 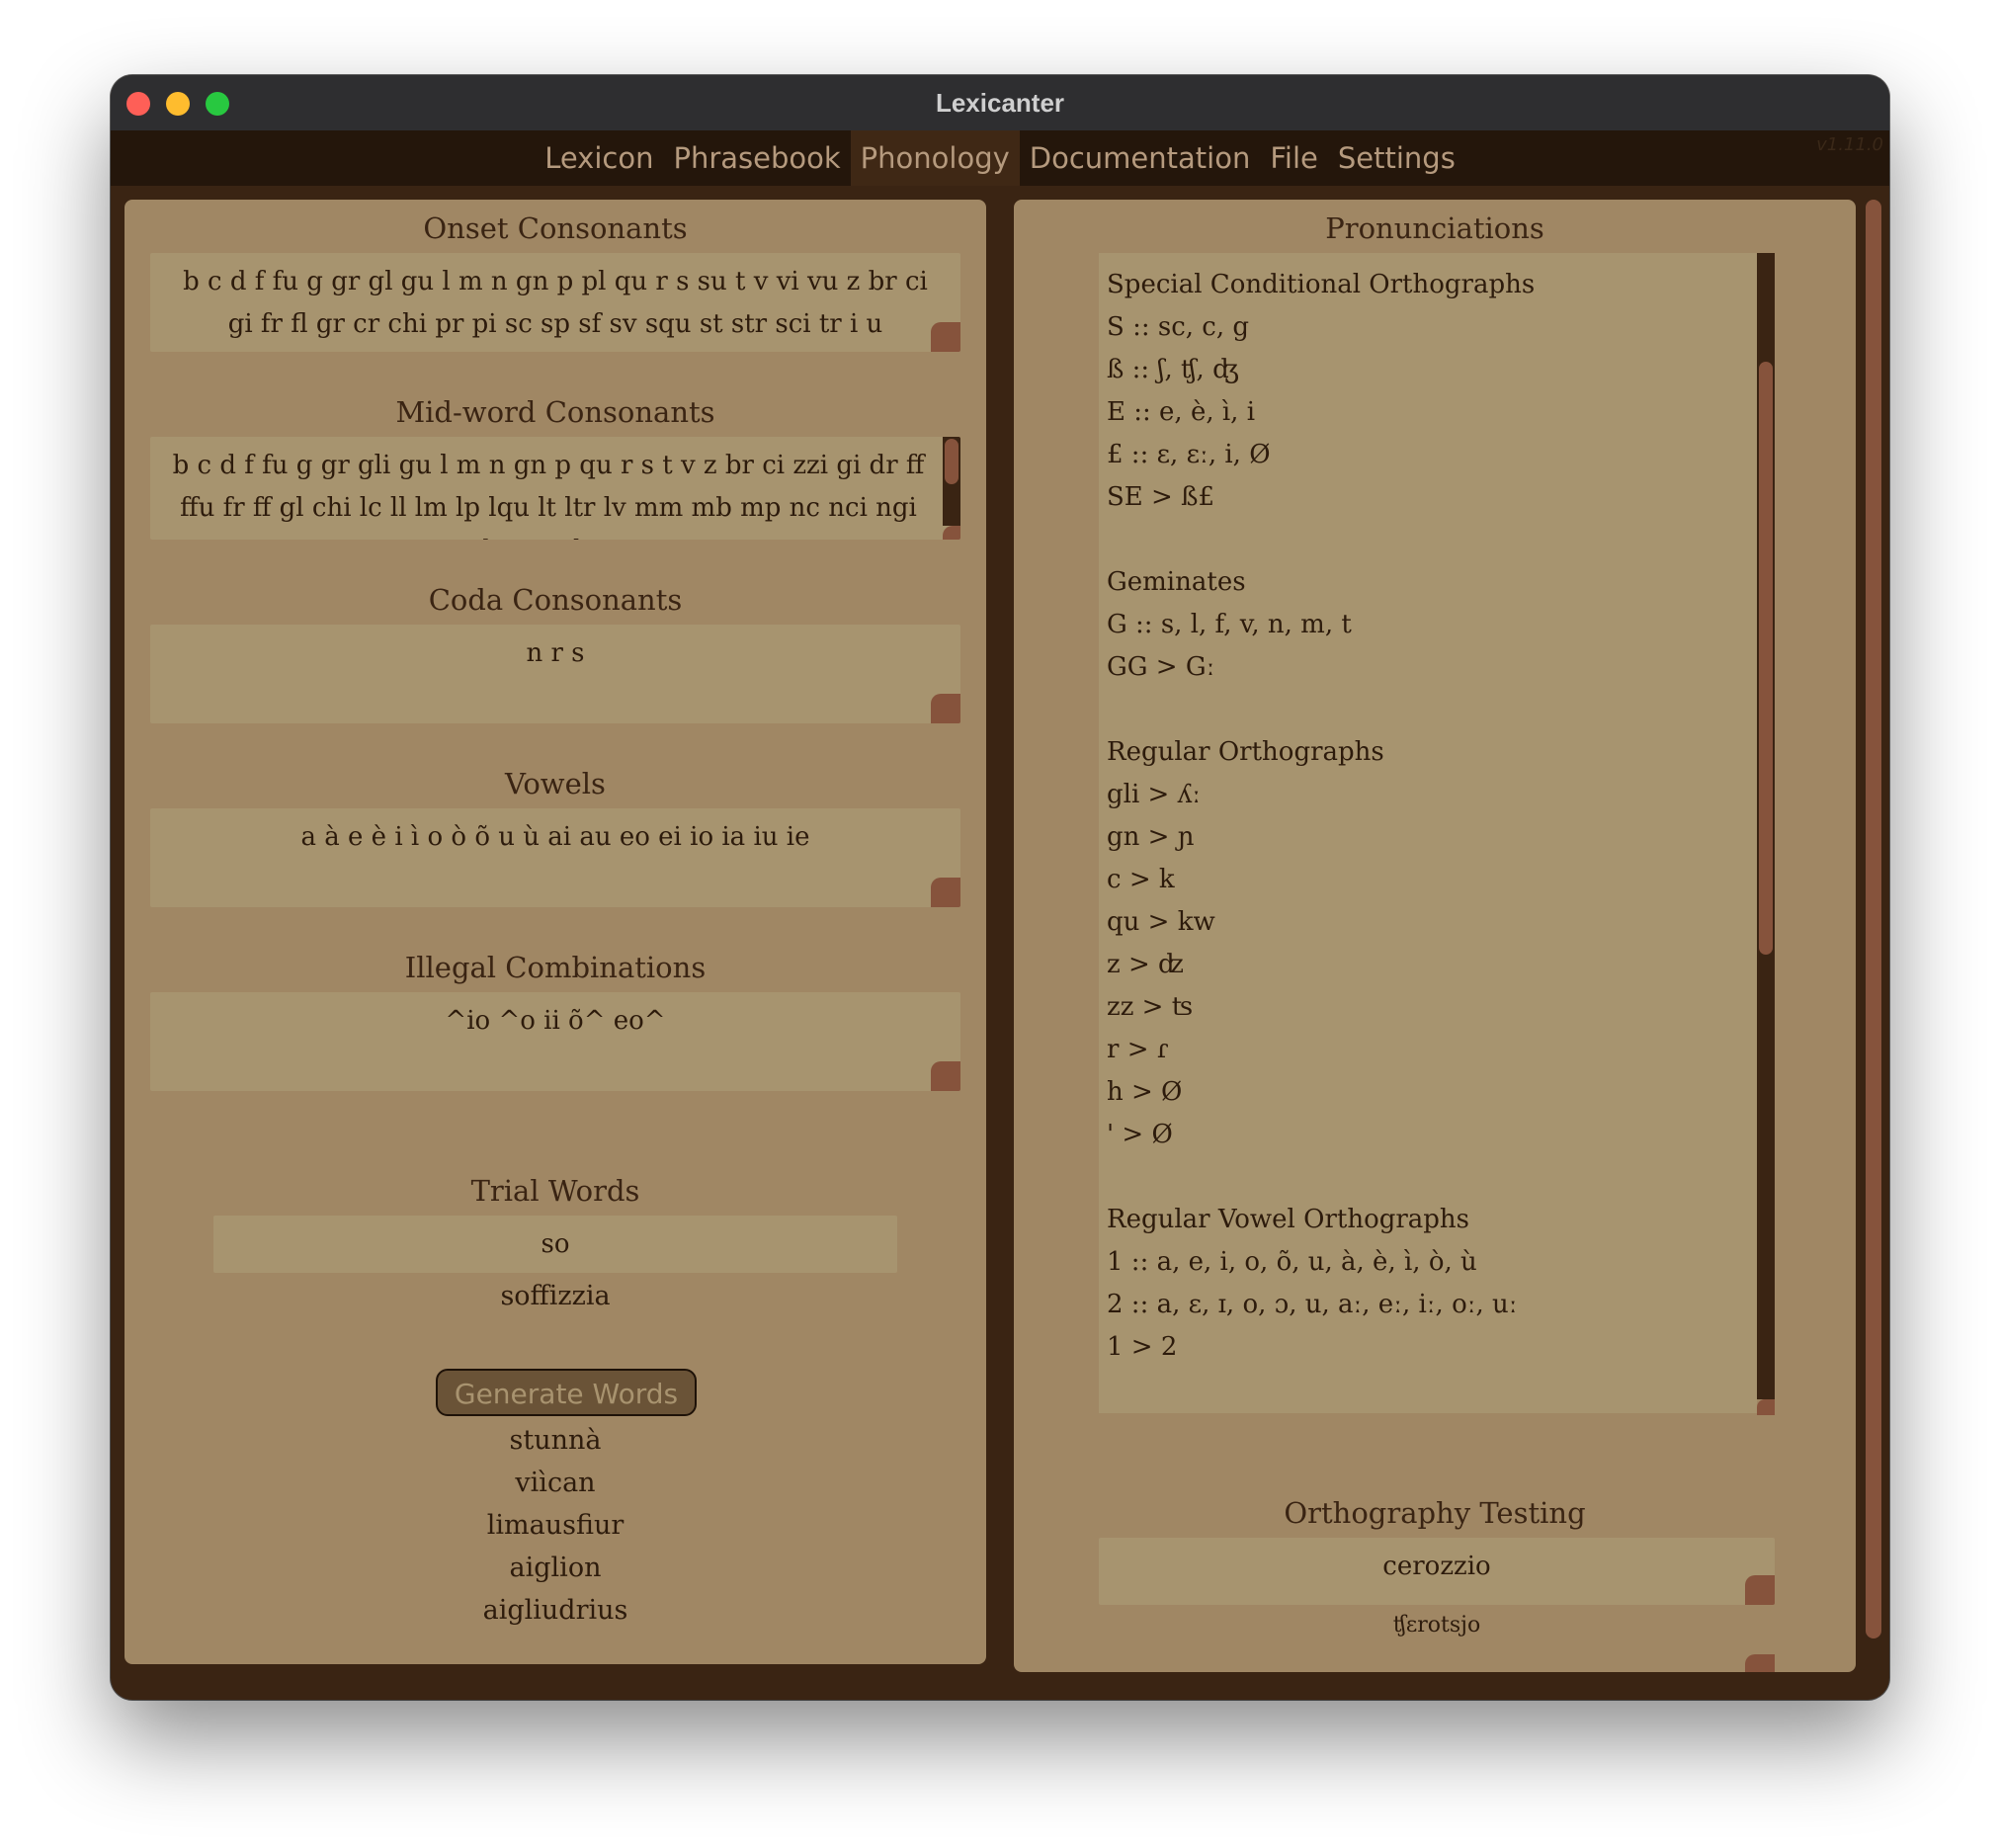 What do you see at coordinates (1173, 369) in the screenshot?
I see `pronunciation-line: ß :: ʃ, ʧ, ʤ` at bounding box center [1173, 369].